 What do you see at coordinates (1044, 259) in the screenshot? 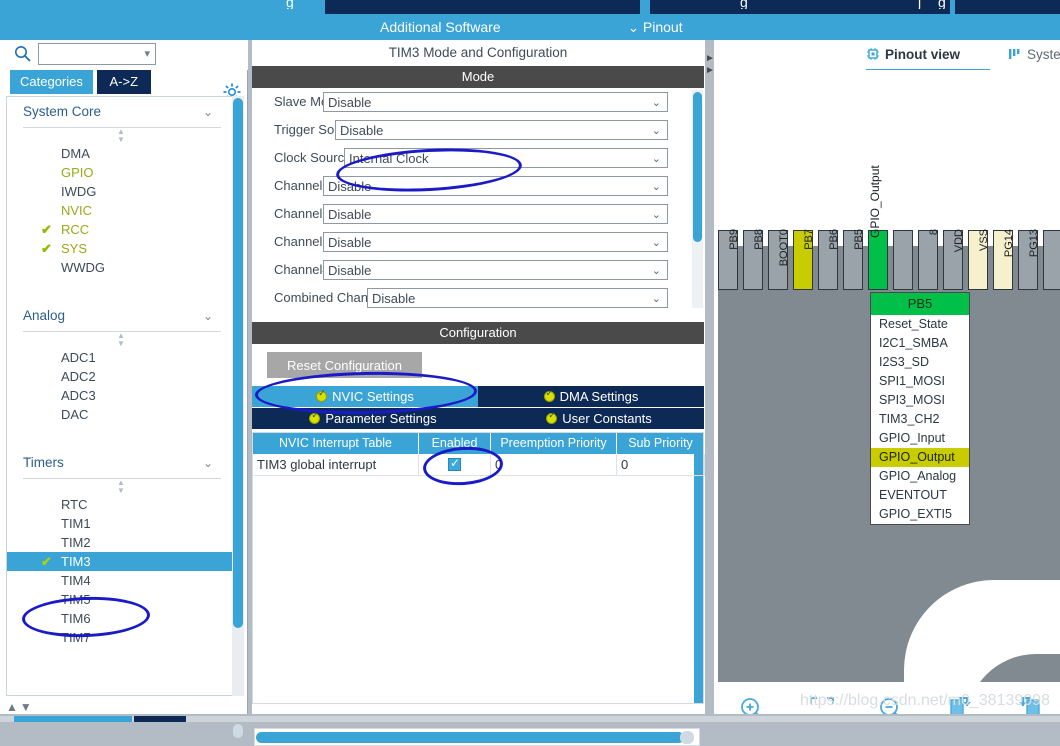
I see `chip-pin-pg13: PG13` at bounding box center [1044, 259].